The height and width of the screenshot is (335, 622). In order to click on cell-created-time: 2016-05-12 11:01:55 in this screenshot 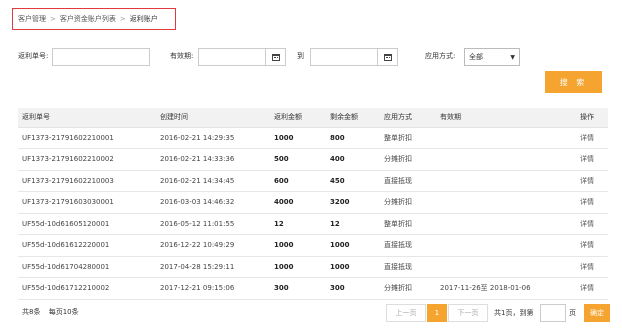, I will do `click(213, 224)`.